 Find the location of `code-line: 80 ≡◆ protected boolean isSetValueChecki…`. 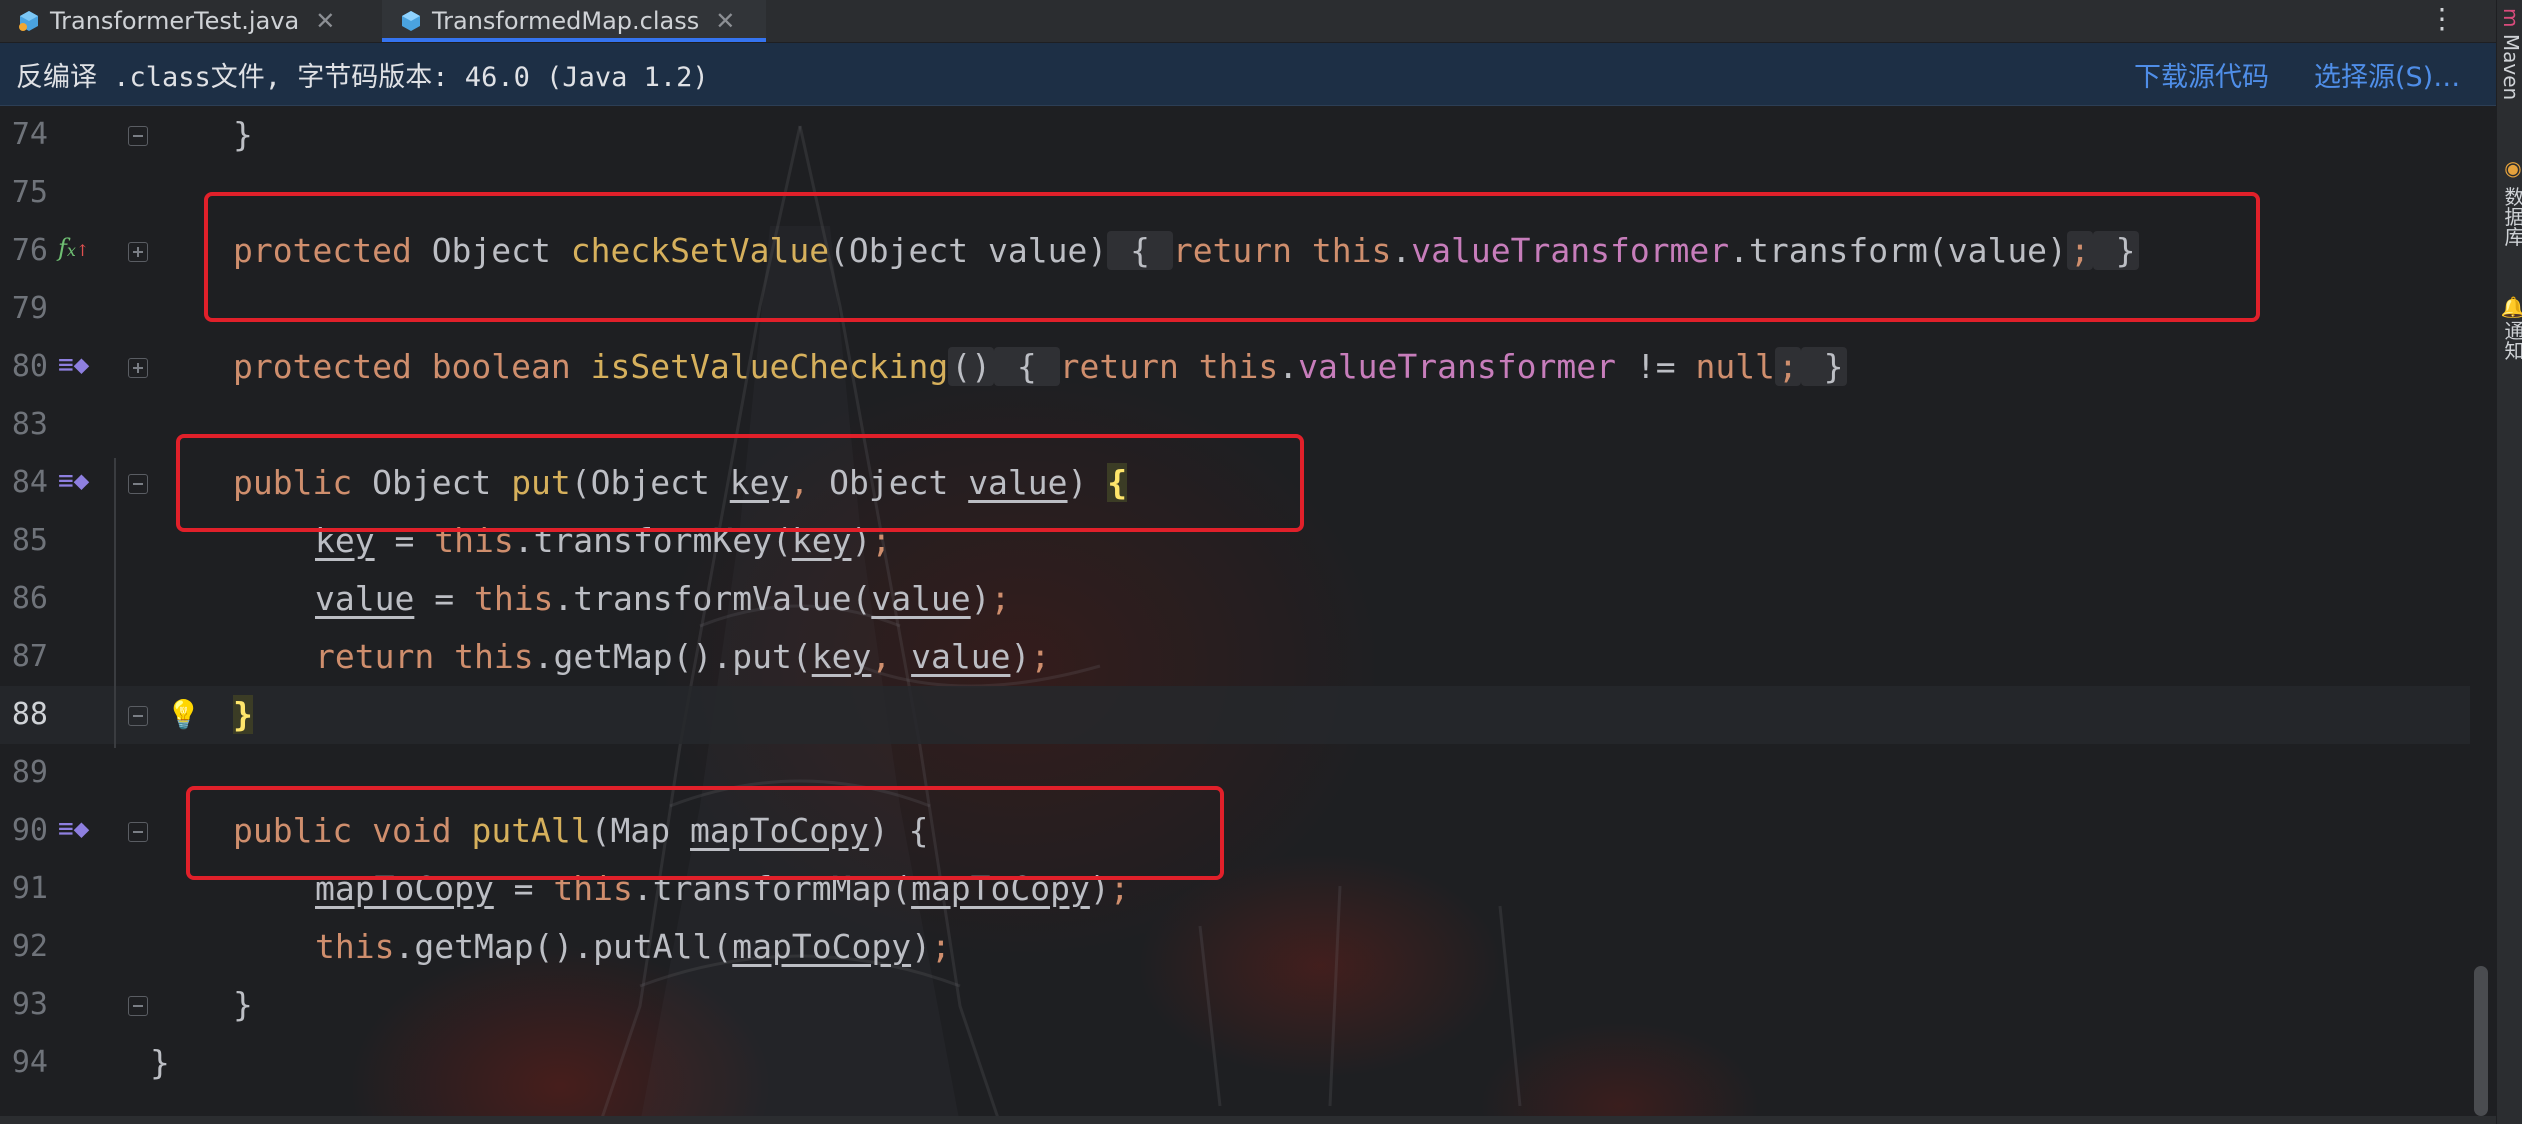

code-line: 80 ≡◆ protected boolean isSetValueChecki… is located at coordinates (1235, 367).